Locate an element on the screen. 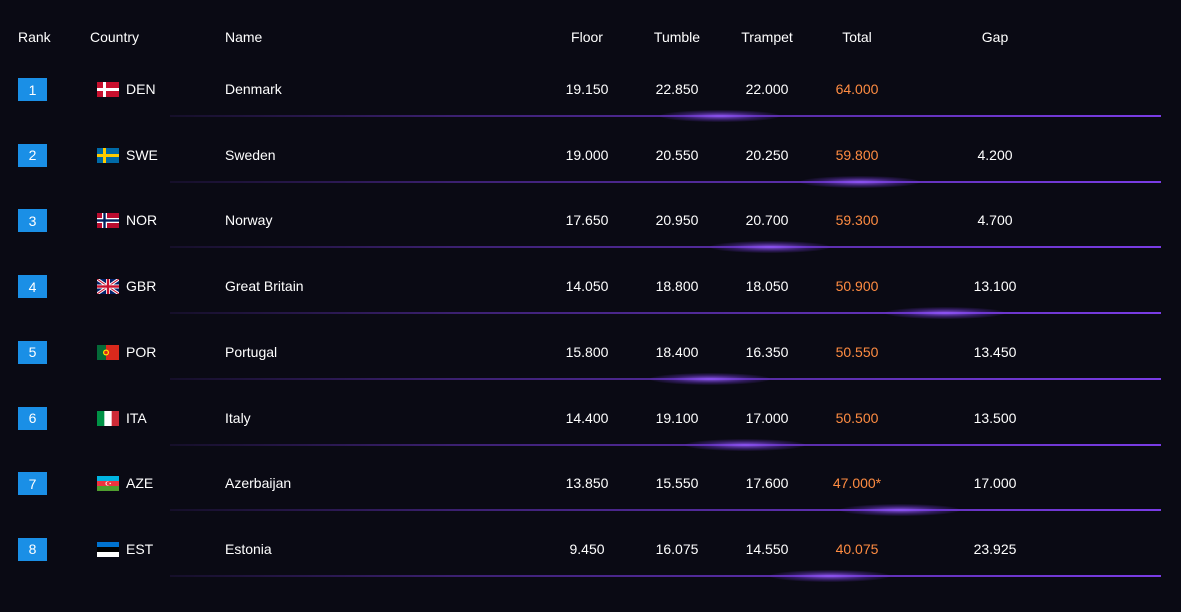 The width and height of the screenshot is (1181, 612). header-name: Name is located at coordinates (244, 37).